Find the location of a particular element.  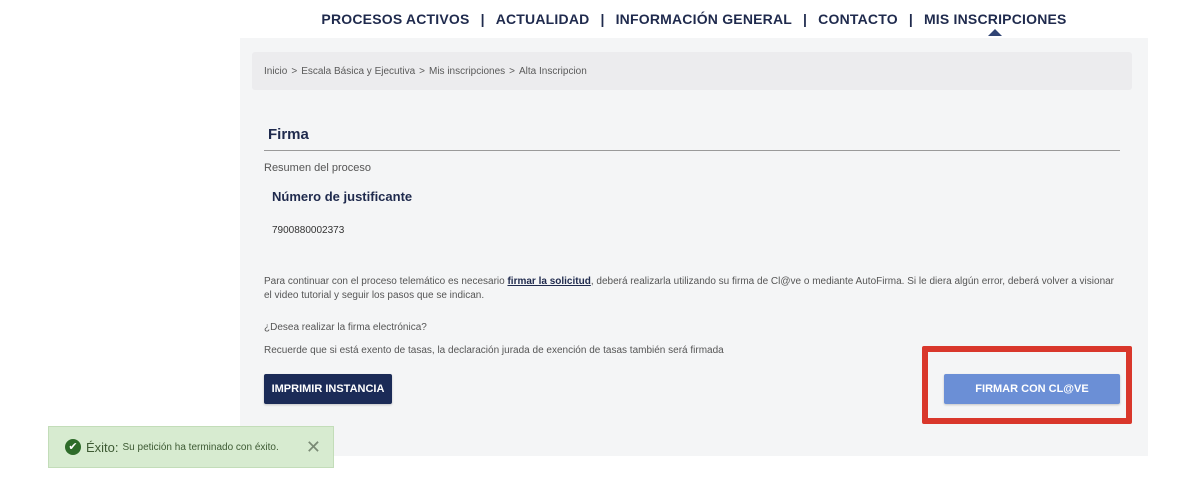

justificante-label: Número de justificante is located at coordinates (342, 196).